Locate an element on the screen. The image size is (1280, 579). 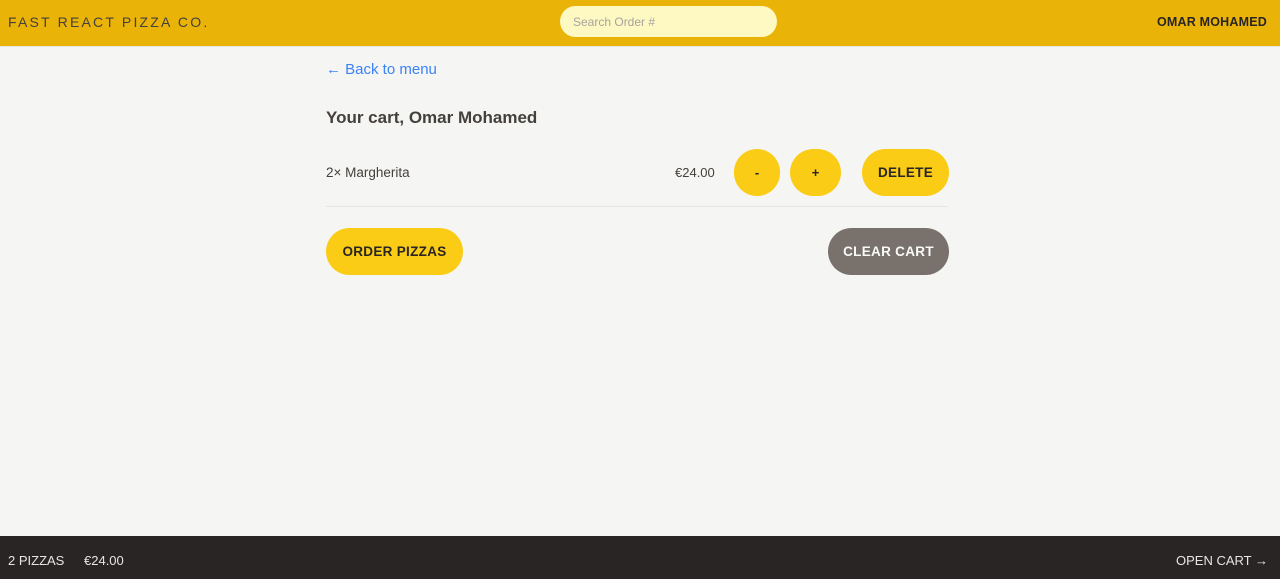
decrease-quantity-button: - is located at coordinates (757, 172).